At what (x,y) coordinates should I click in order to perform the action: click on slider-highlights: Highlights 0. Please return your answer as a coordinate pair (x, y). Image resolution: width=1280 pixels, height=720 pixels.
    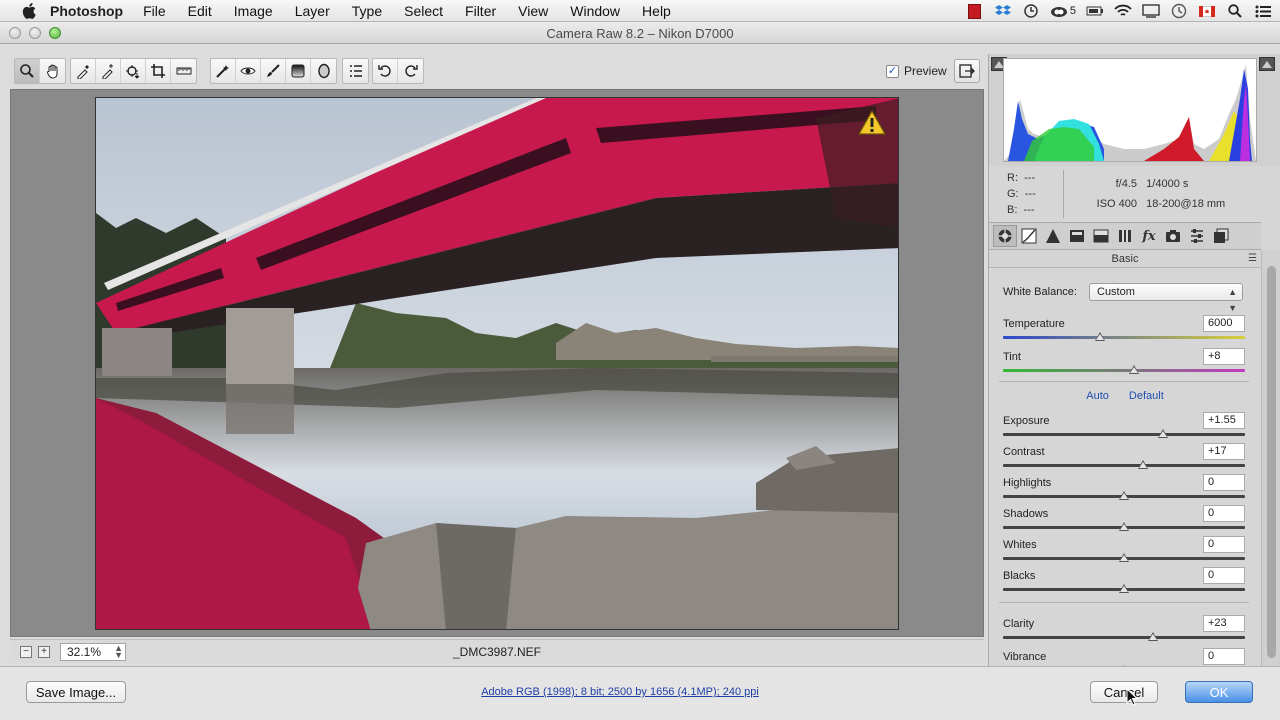
    Looking at the image, I should click on (1125, 490).